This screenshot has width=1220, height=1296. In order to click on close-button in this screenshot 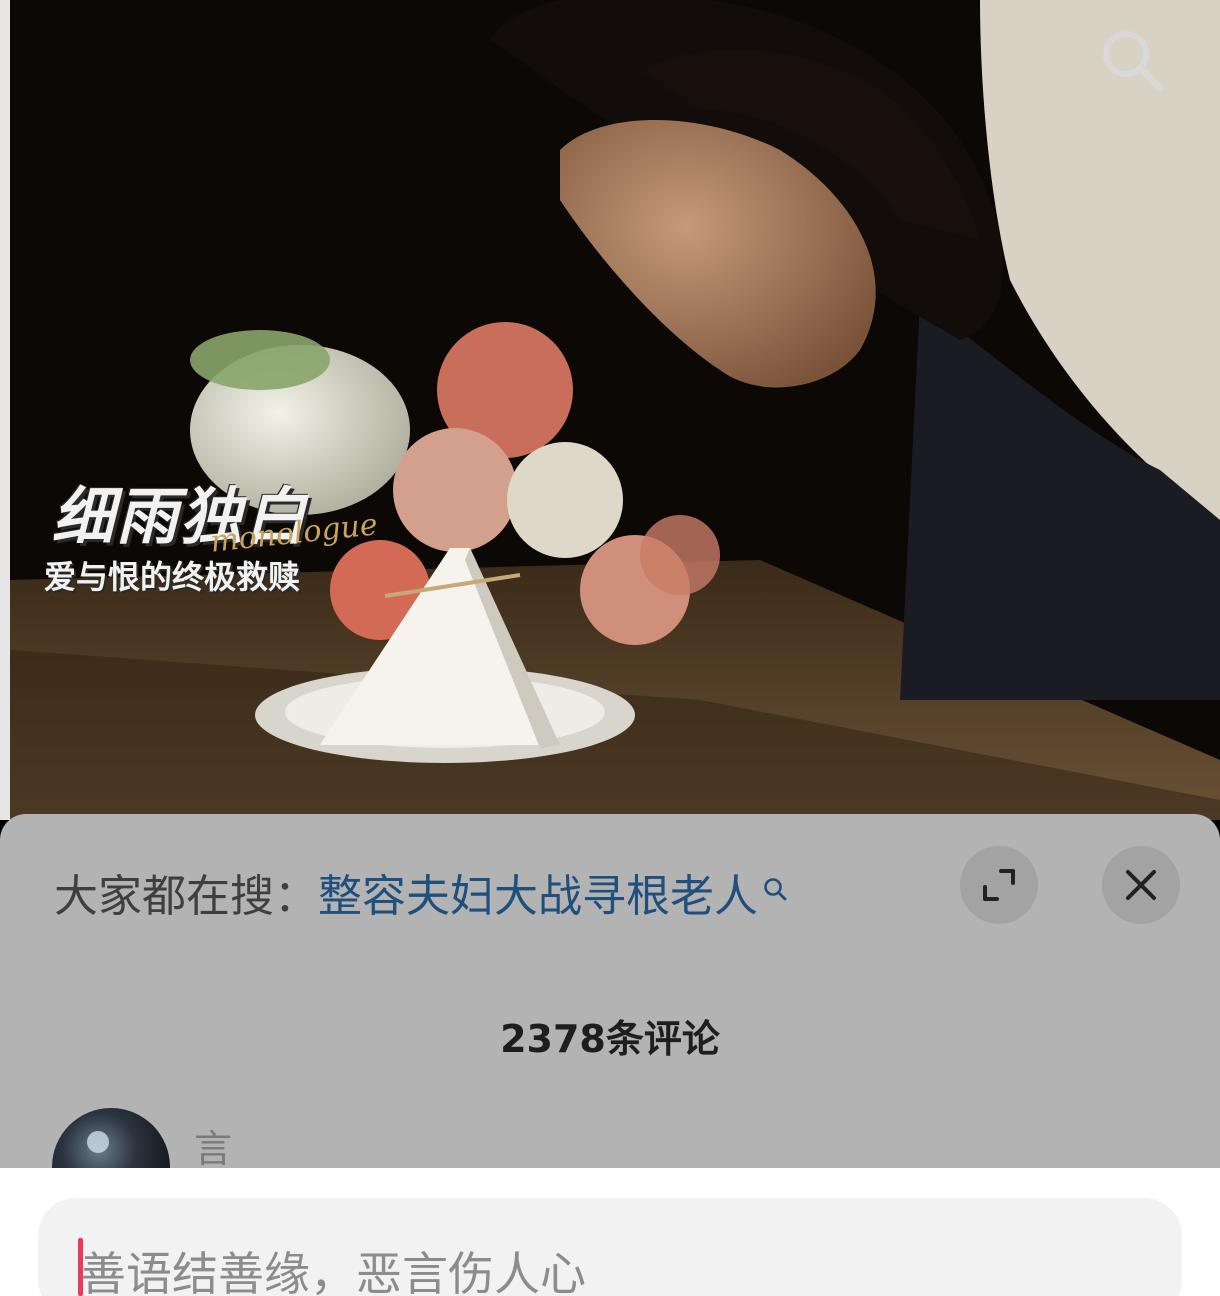, I will do `click(1141, 885)`.